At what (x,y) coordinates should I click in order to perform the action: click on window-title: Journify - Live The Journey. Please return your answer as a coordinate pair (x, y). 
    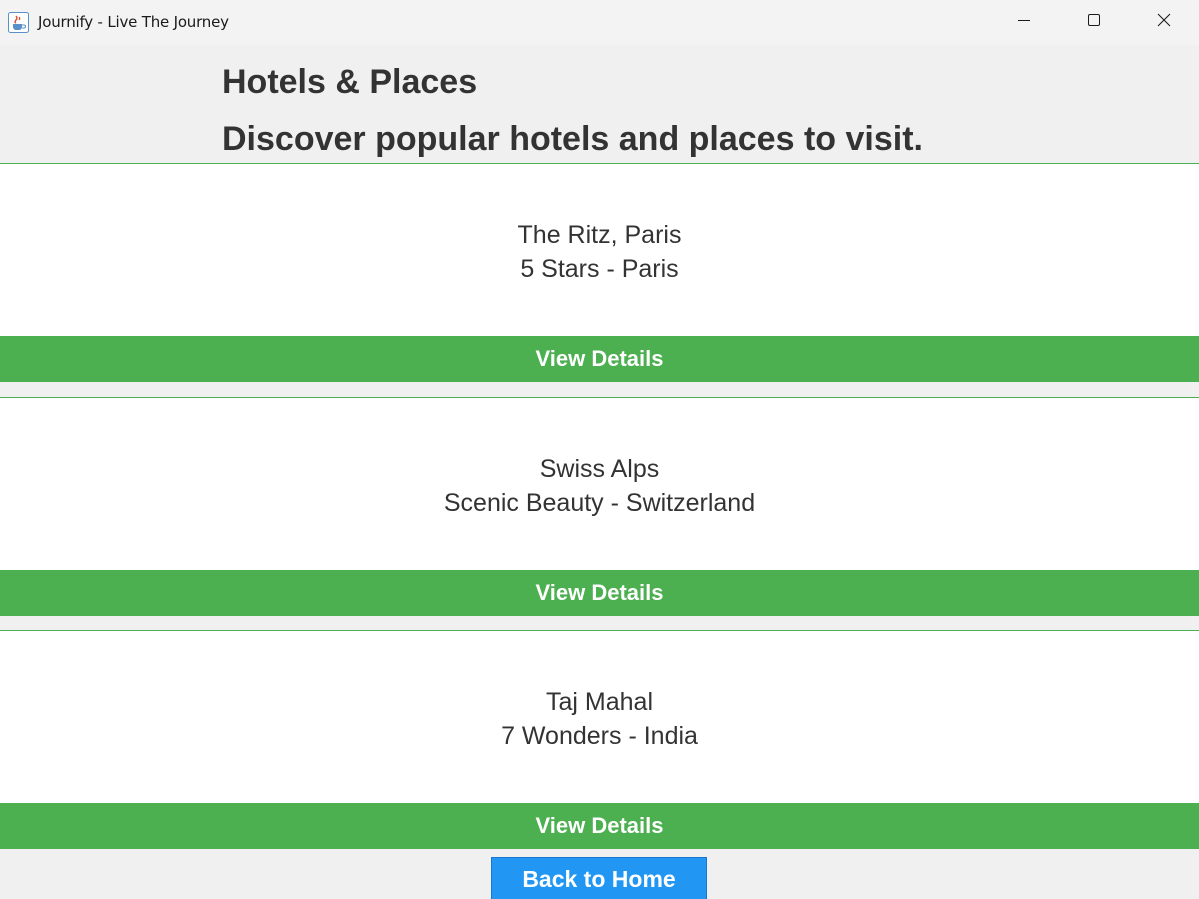
    Looking at the image, I should click on (133, 22).